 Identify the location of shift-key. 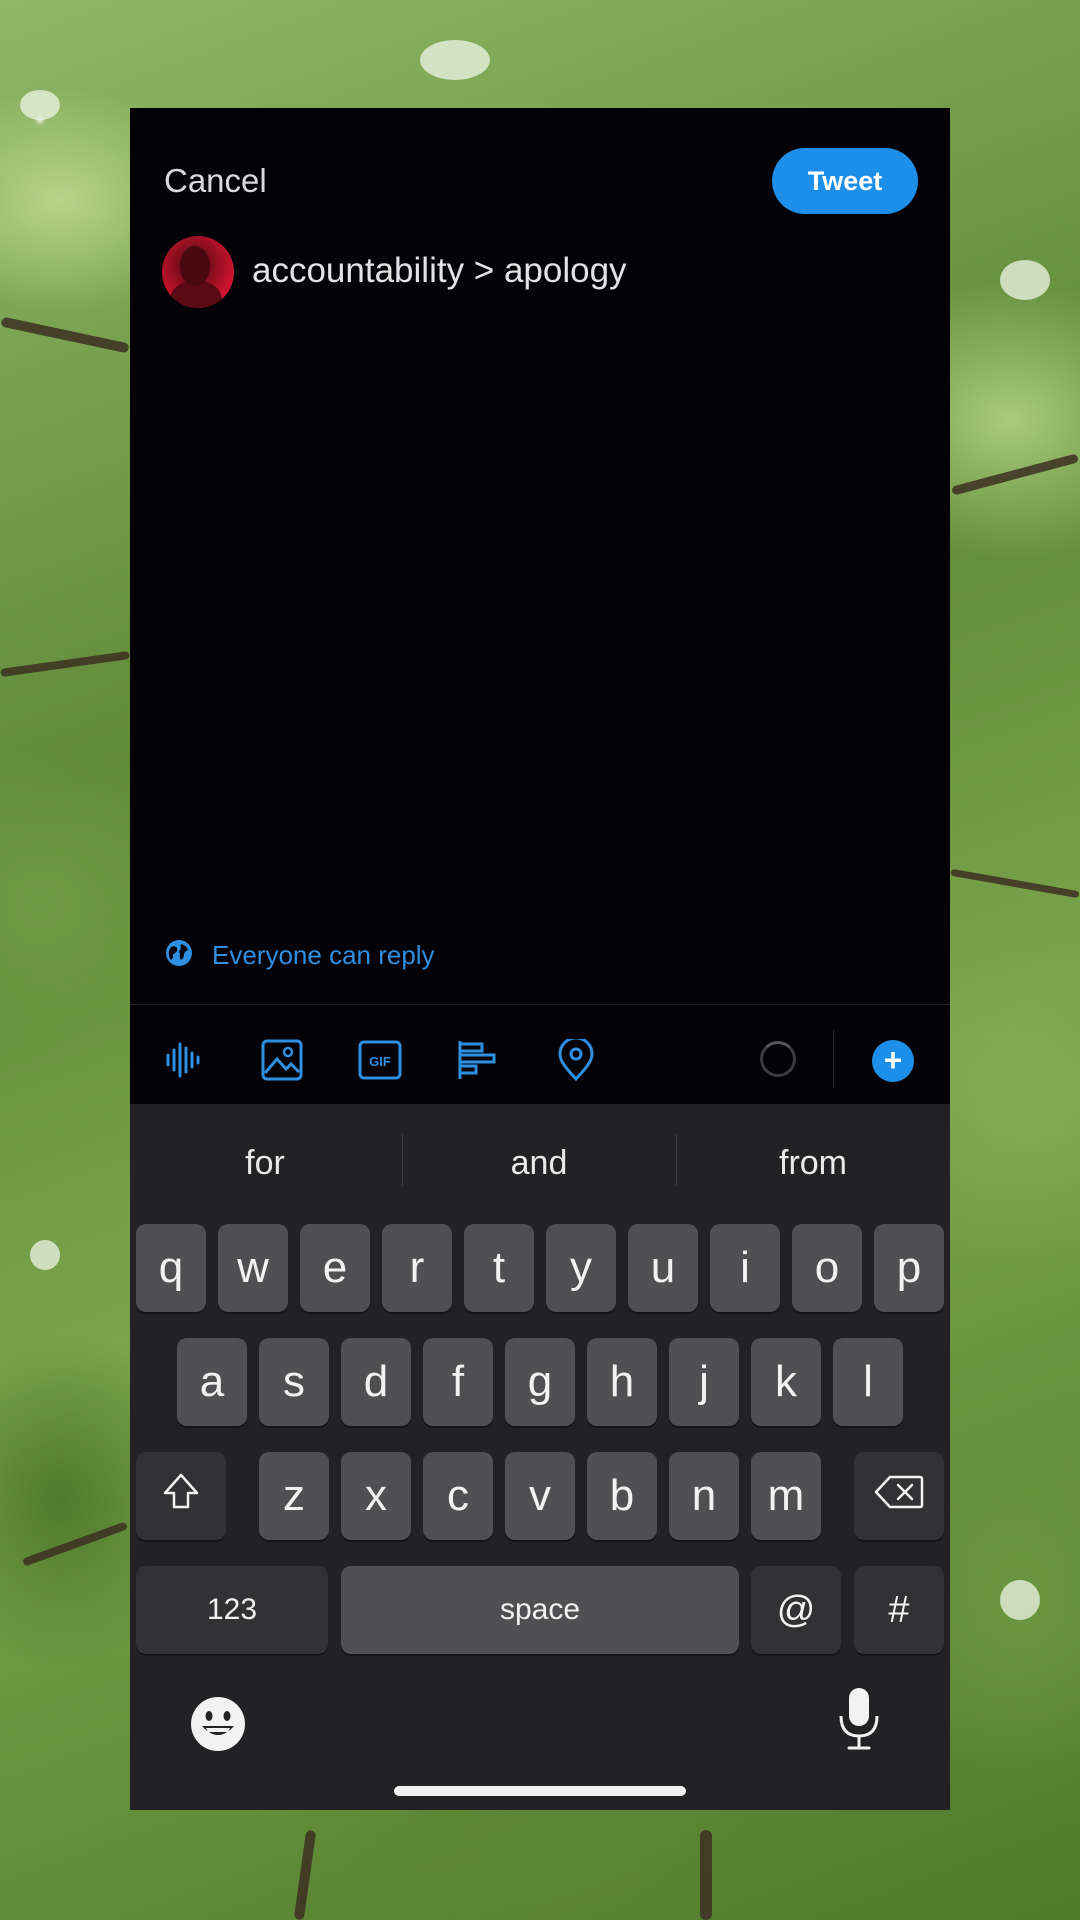
(181, 1496).